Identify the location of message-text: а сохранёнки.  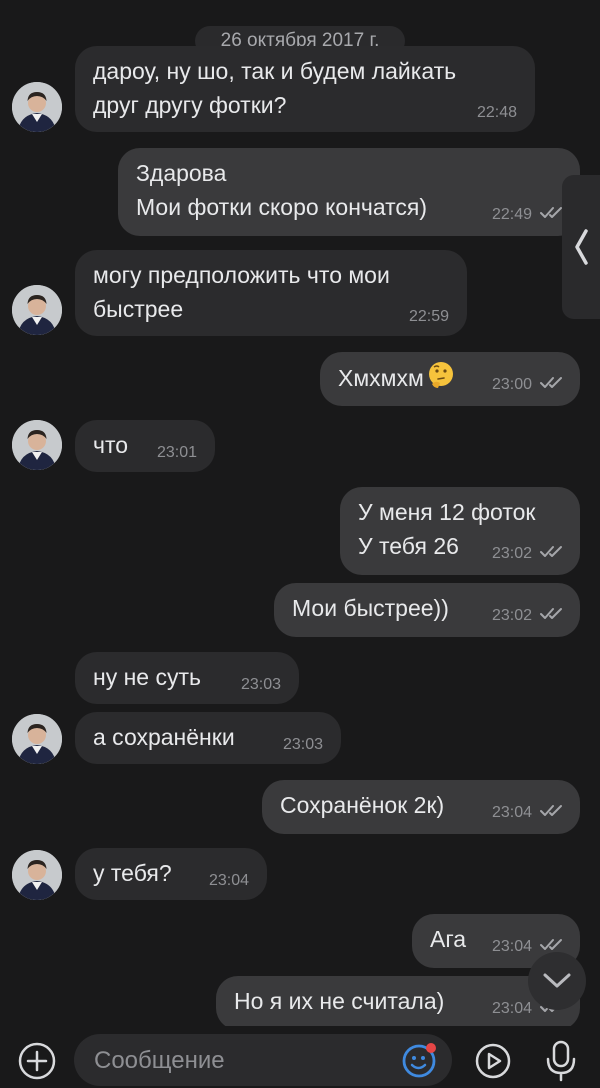
(164, 737).